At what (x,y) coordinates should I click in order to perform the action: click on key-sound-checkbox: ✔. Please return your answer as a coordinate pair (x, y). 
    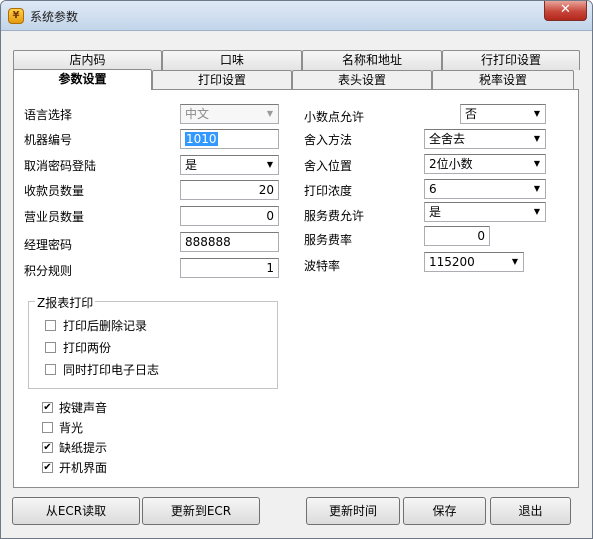
    Looking at the image, I should click on (47, 407).